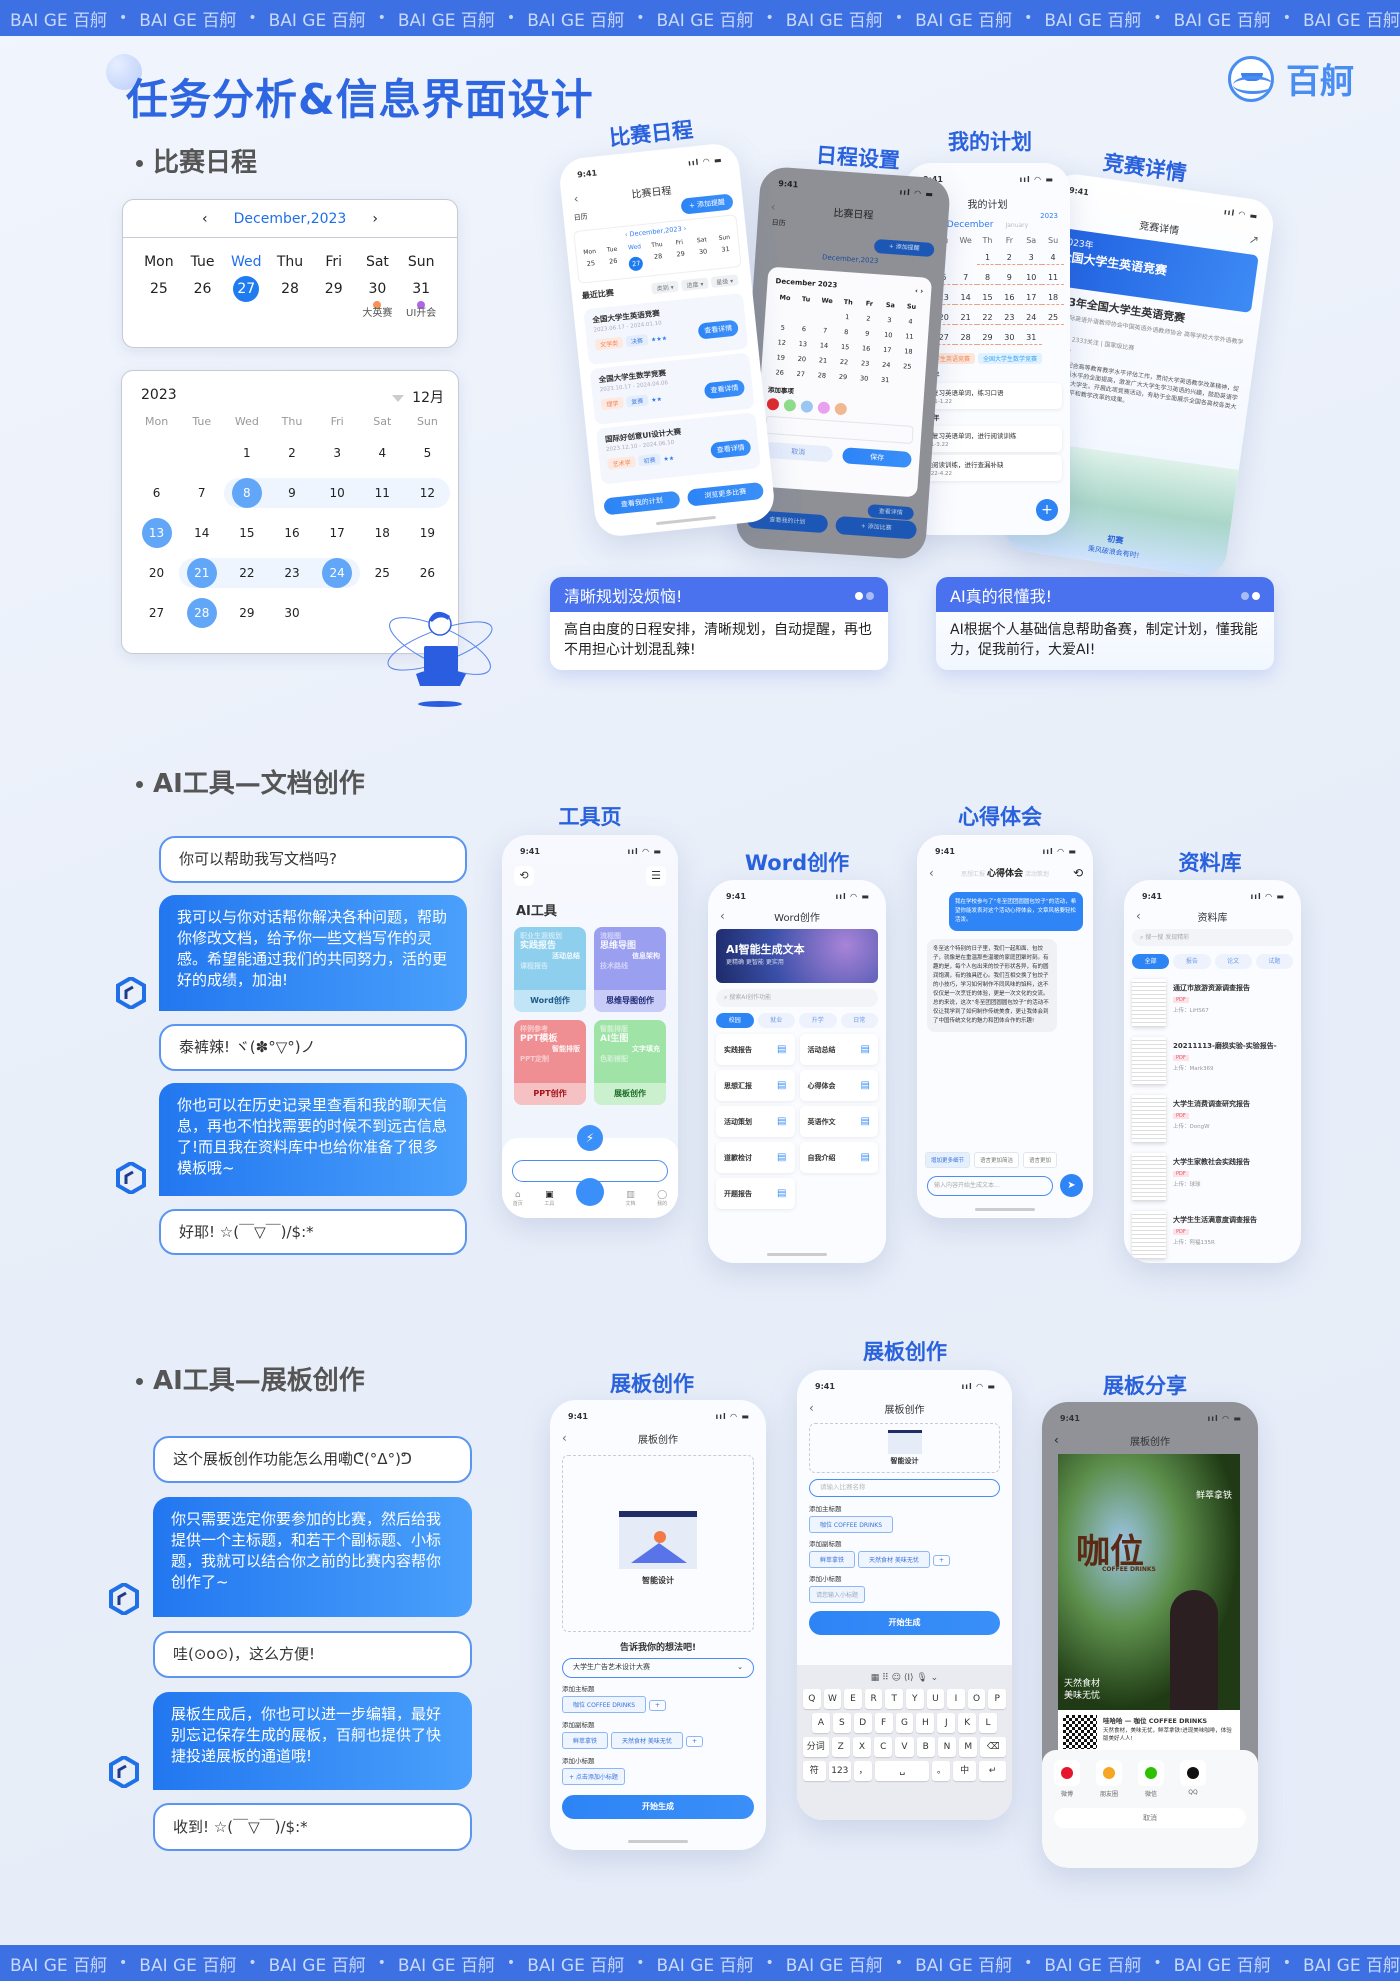 This screenshot has width=1400, height=1981. I want to click on category-tab: 论文, so click(1233, 961).